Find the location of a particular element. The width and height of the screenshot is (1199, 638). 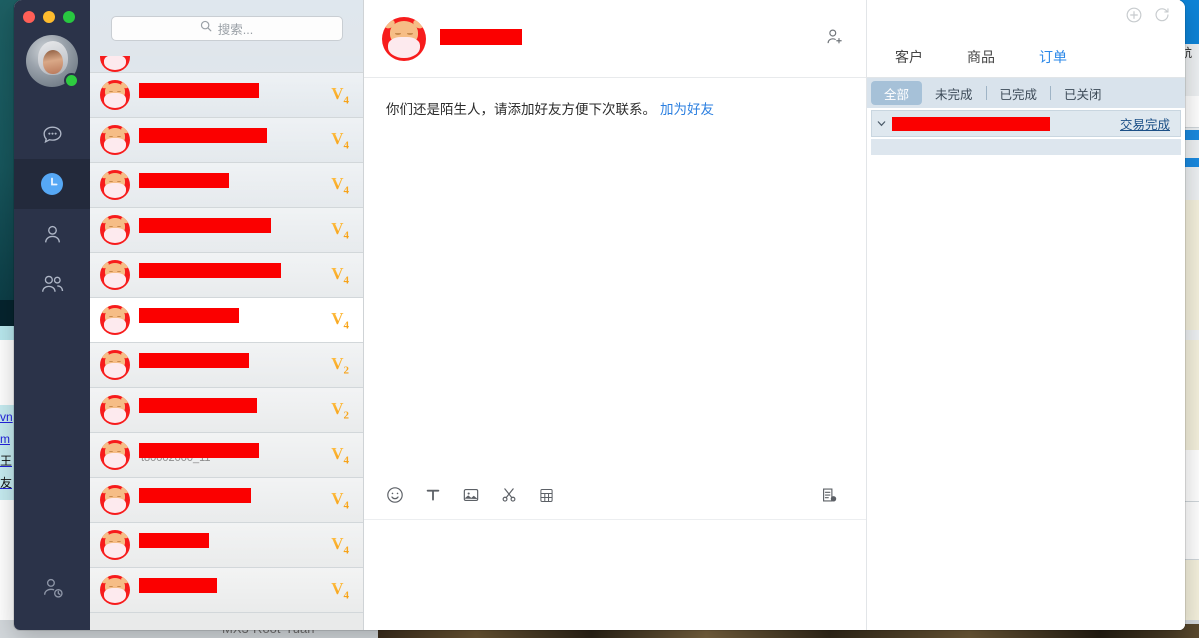

chat-bubble-icon is located at coordinates (52, 134).